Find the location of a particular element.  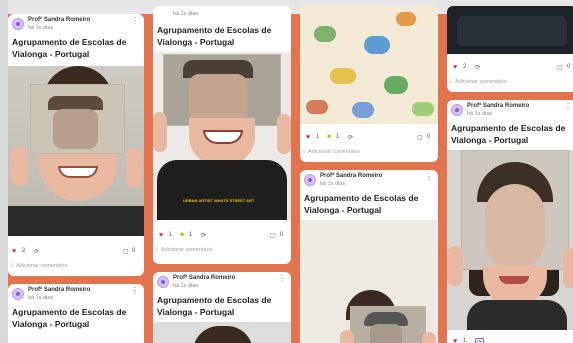

post-header: há 1s dias is located at coordinates (222, 15).